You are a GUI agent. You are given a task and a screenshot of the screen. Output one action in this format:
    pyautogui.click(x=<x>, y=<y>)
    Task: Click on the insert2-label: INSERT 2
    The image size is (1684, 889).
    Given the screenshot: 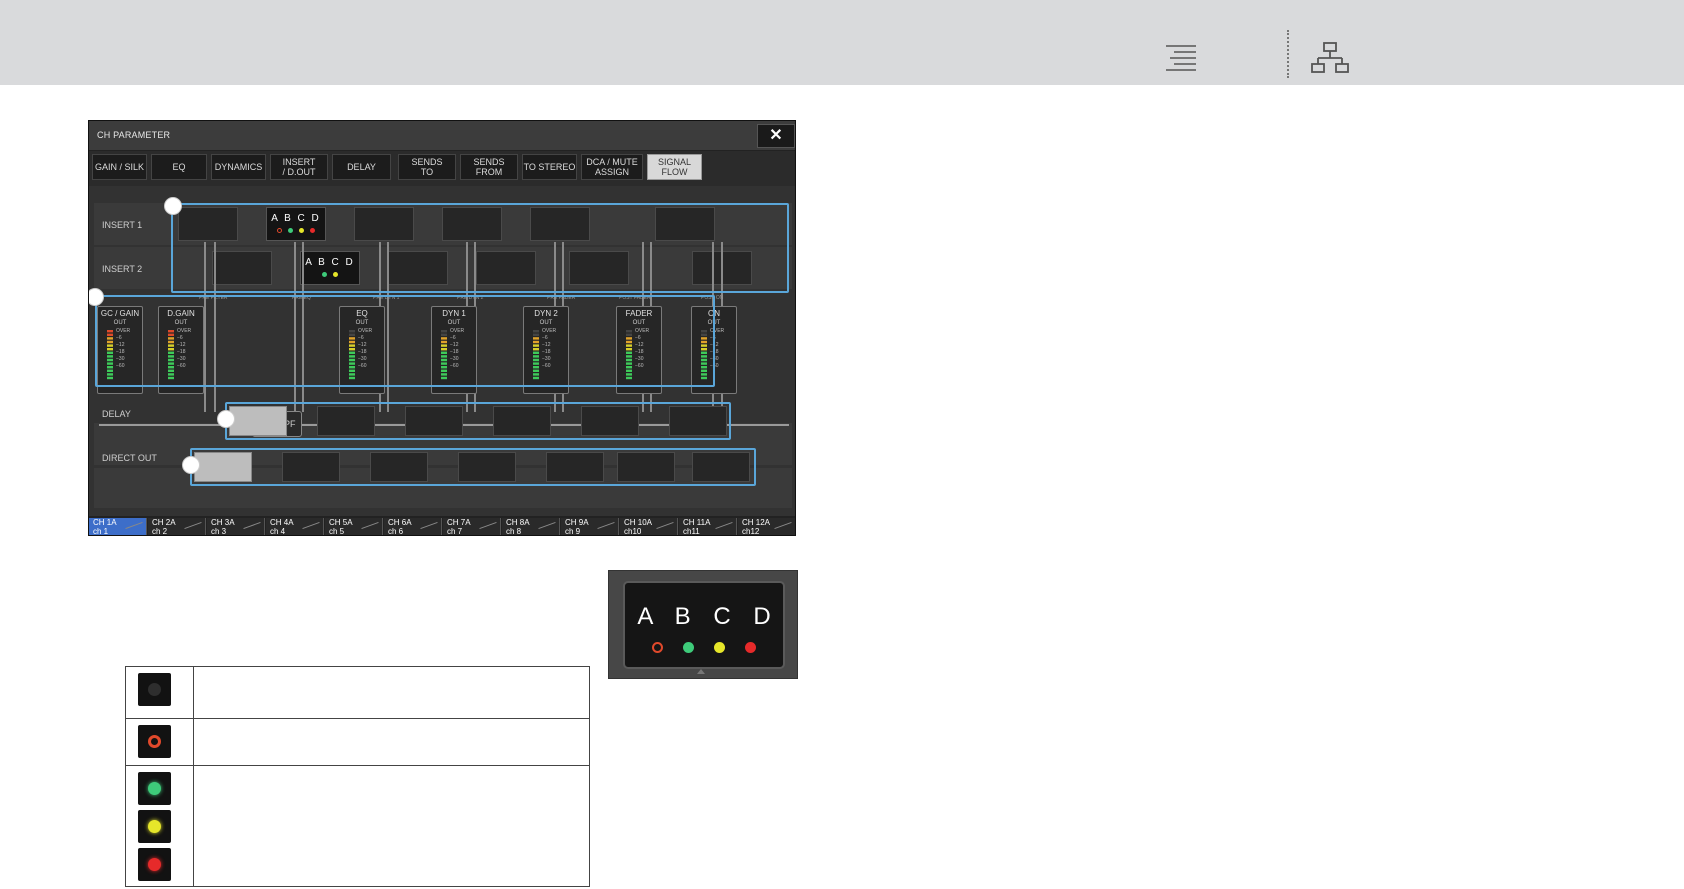 What is the action you would take?
    pyautogui.click(x=122, y=269)
    